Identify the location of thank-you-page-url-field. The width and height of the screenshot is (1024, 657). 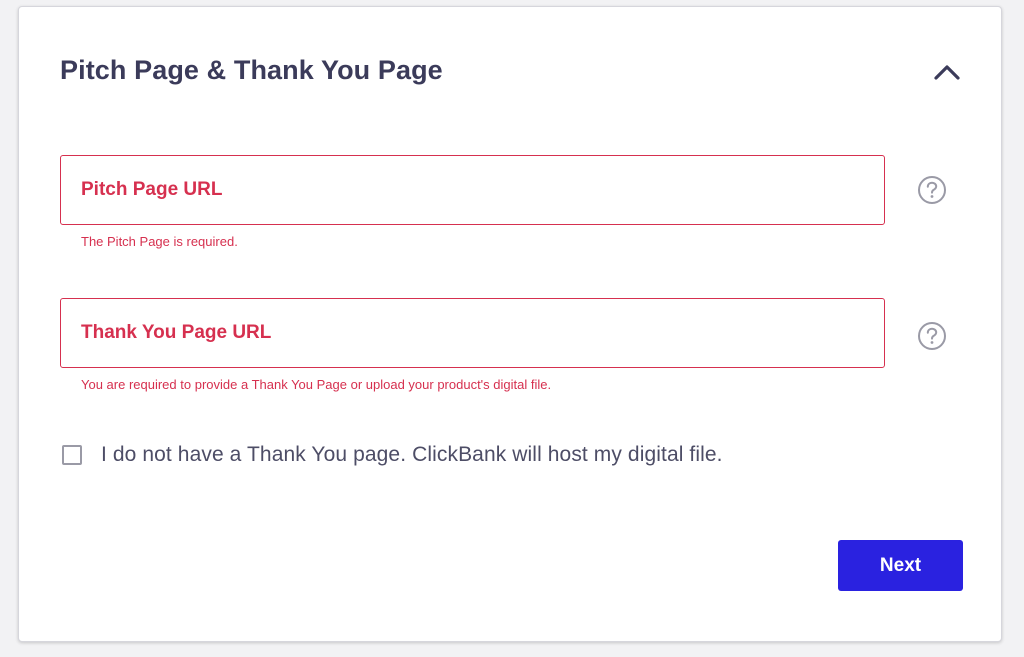
(472, 333).